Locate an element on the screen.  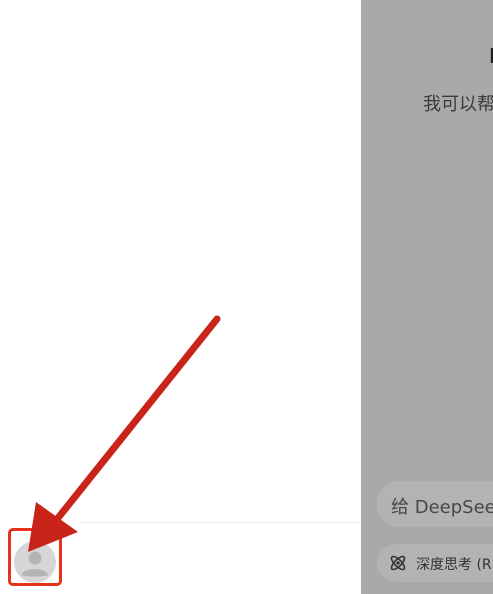
message-input: 给 DeepSee is located at coordinates (435, 504).